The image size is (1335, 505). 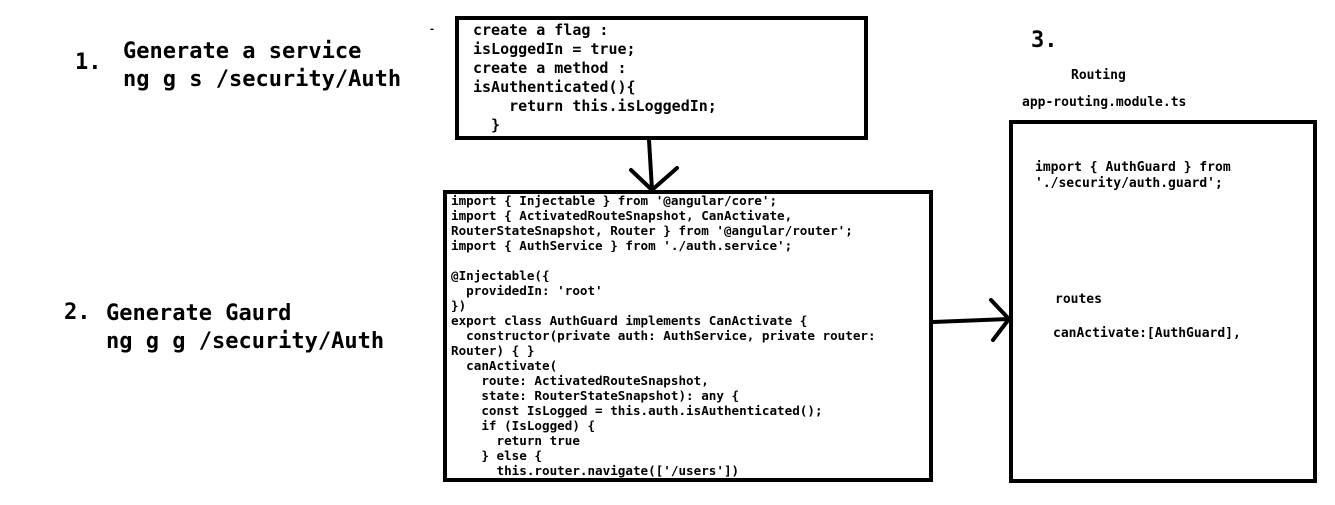 What do you see at coordinates (432, 29) in the screenshot?
I see `stray-mark: -` at bounding box center [432, 29].